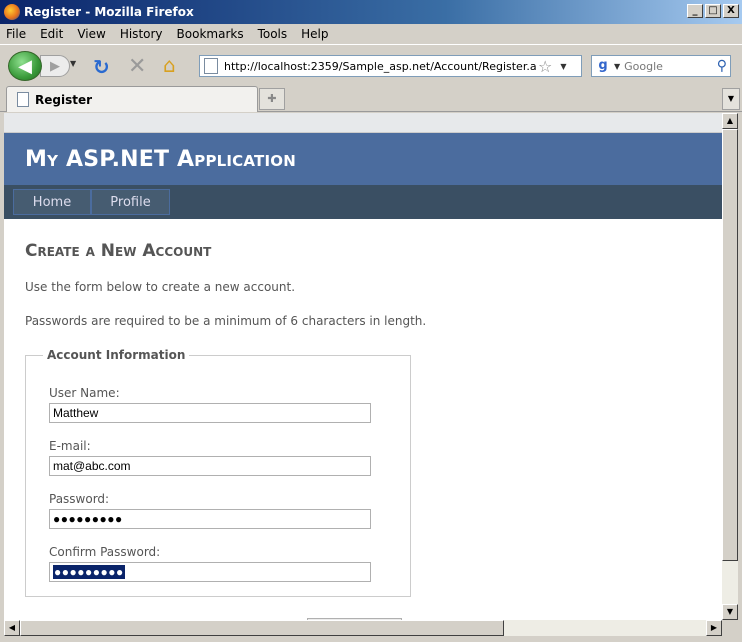 The width and height of the screenshot is (742, 642). Describe the element at coordinates (363, 123) in the screenshot. I see `page-top-band` at that location.